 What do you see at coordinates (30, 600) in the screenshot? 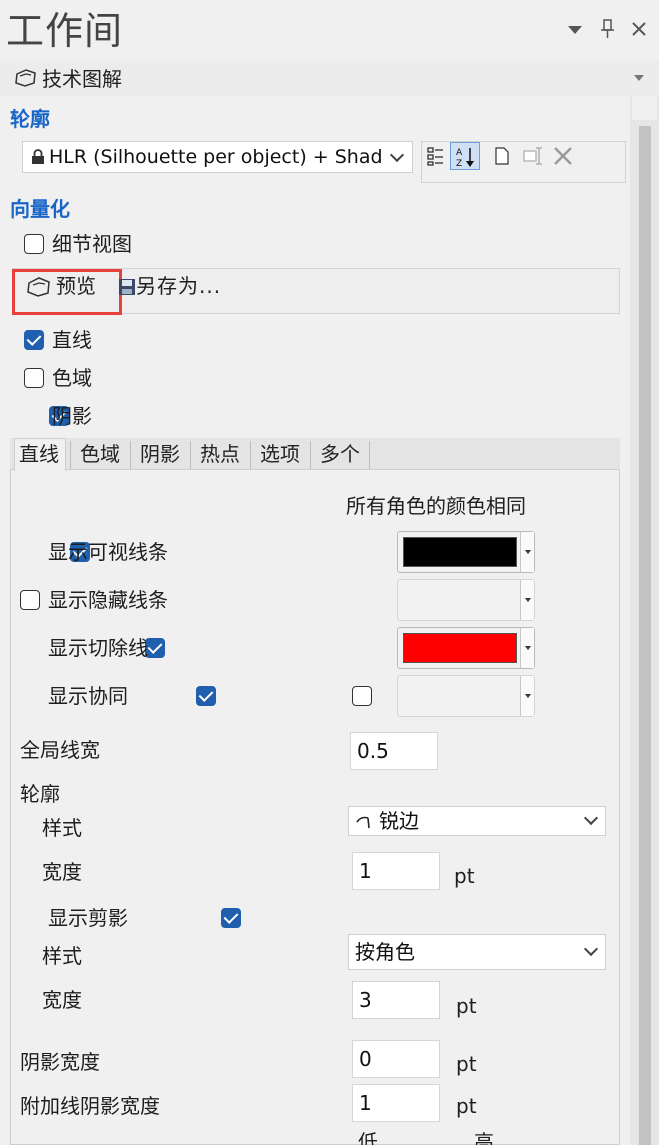
I see `show-hidden-lines-checkbox` at bounding box center [30, 600].